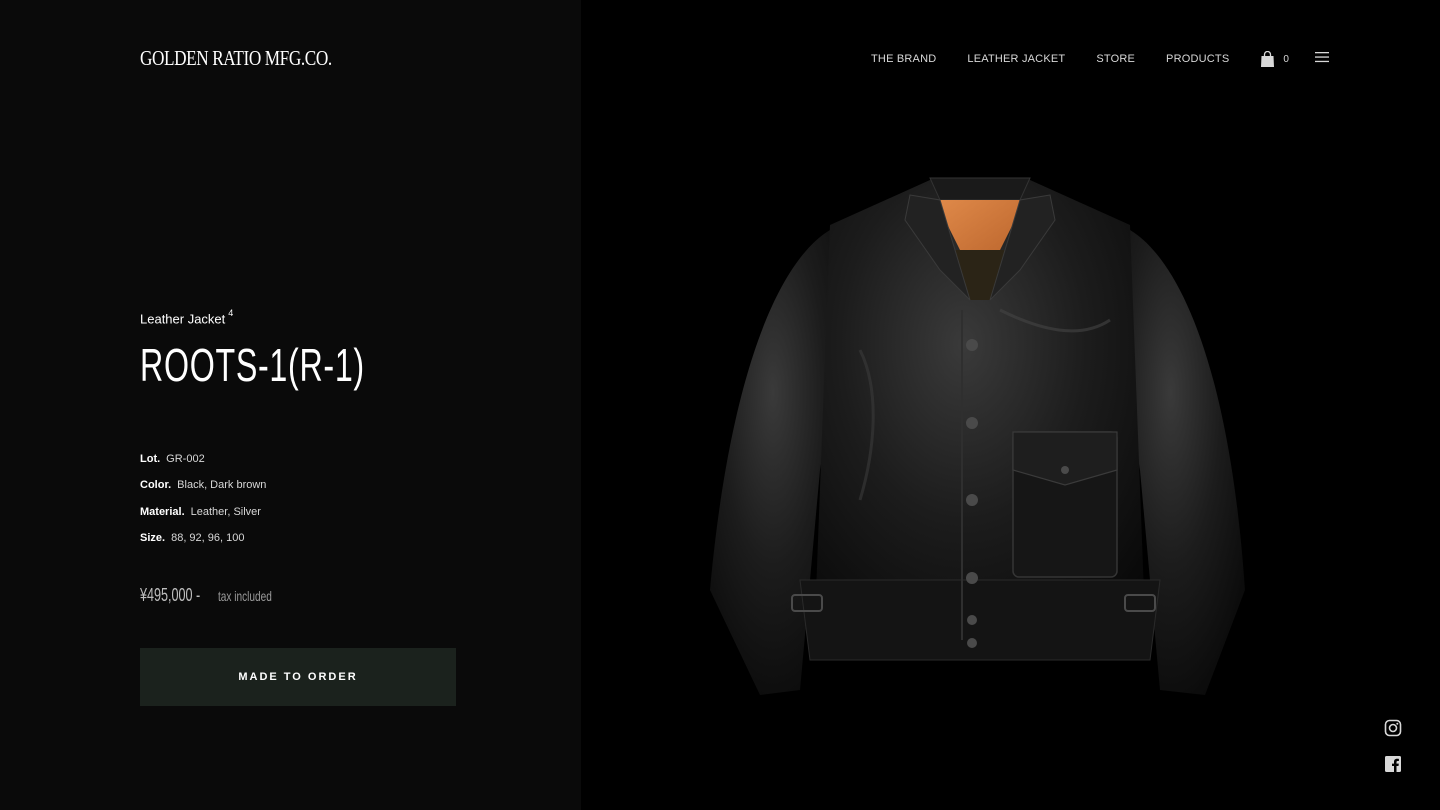  Describe the element at coordinates (903, 59) in the screenshot. I see `nav-item-the-brand: THE BRAND` at that location.